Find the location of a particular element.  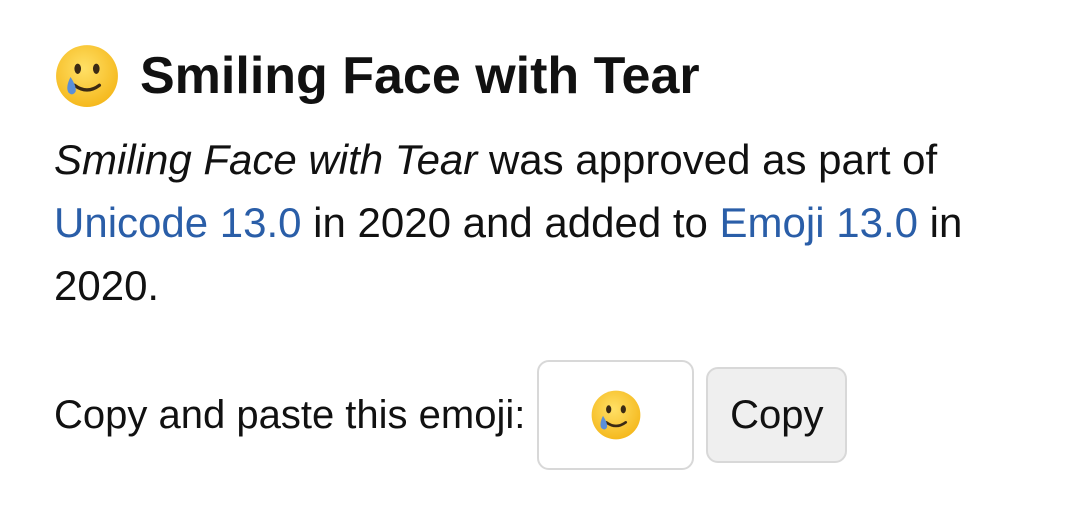

emoji-copy-field is located at coordinates (616, 415).